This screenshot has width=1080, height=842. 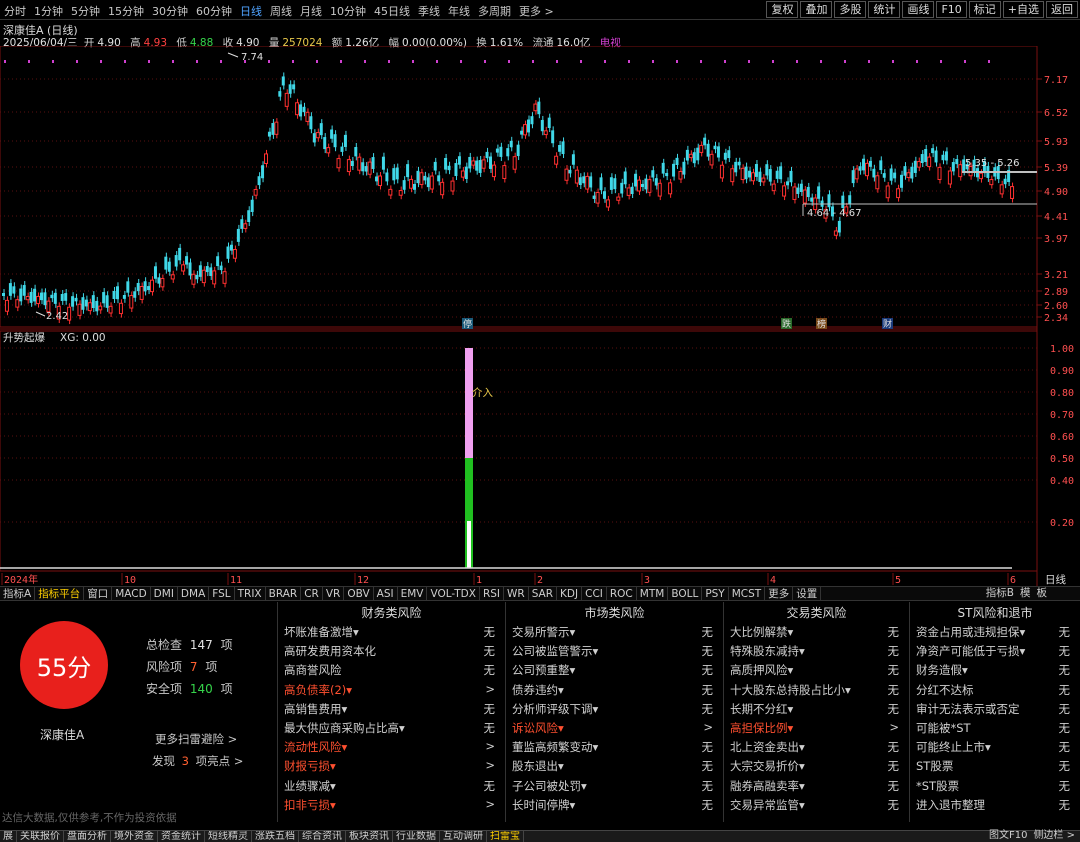 What do you see at coordinates (782, 9) in the screenshot?
I see `toolbar-button: 复权` at bounding box center [782, 9].